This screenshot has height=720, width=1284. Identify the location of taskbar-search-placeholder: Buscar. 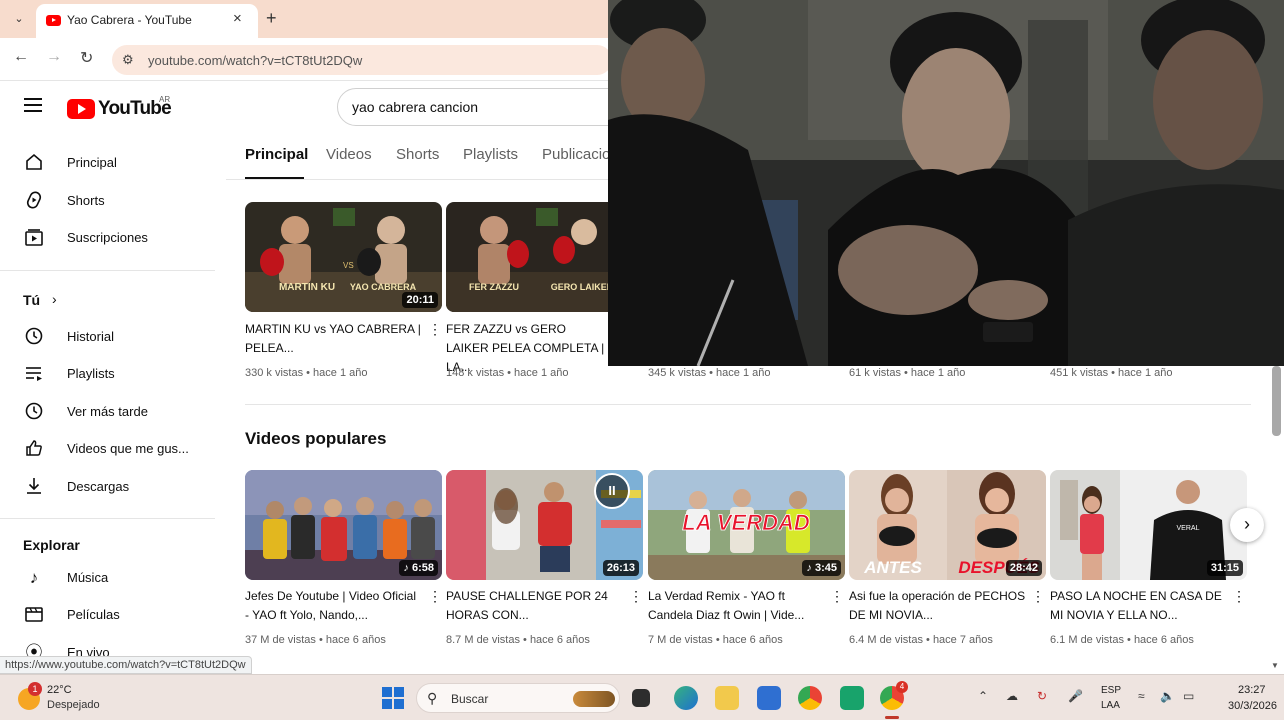
(470, 699).